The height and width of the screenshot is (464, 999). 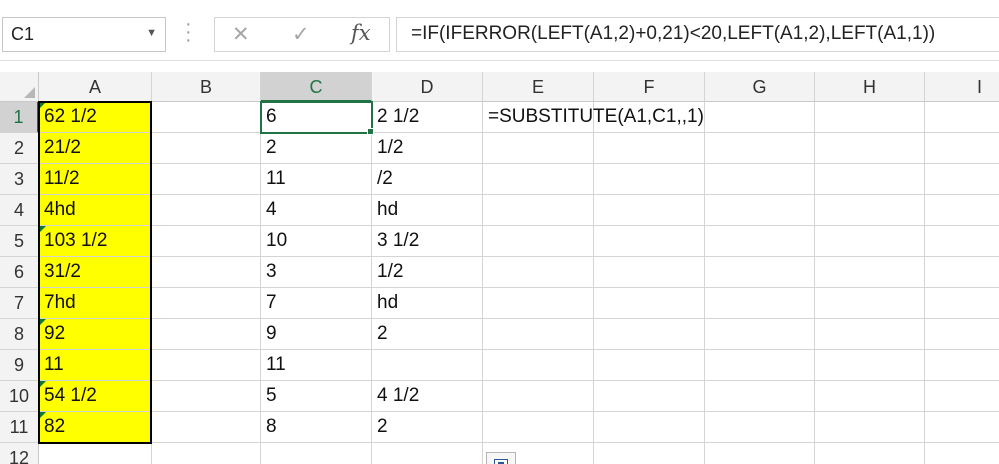 I want to click on cell-i12, so click(x=962, y=453).